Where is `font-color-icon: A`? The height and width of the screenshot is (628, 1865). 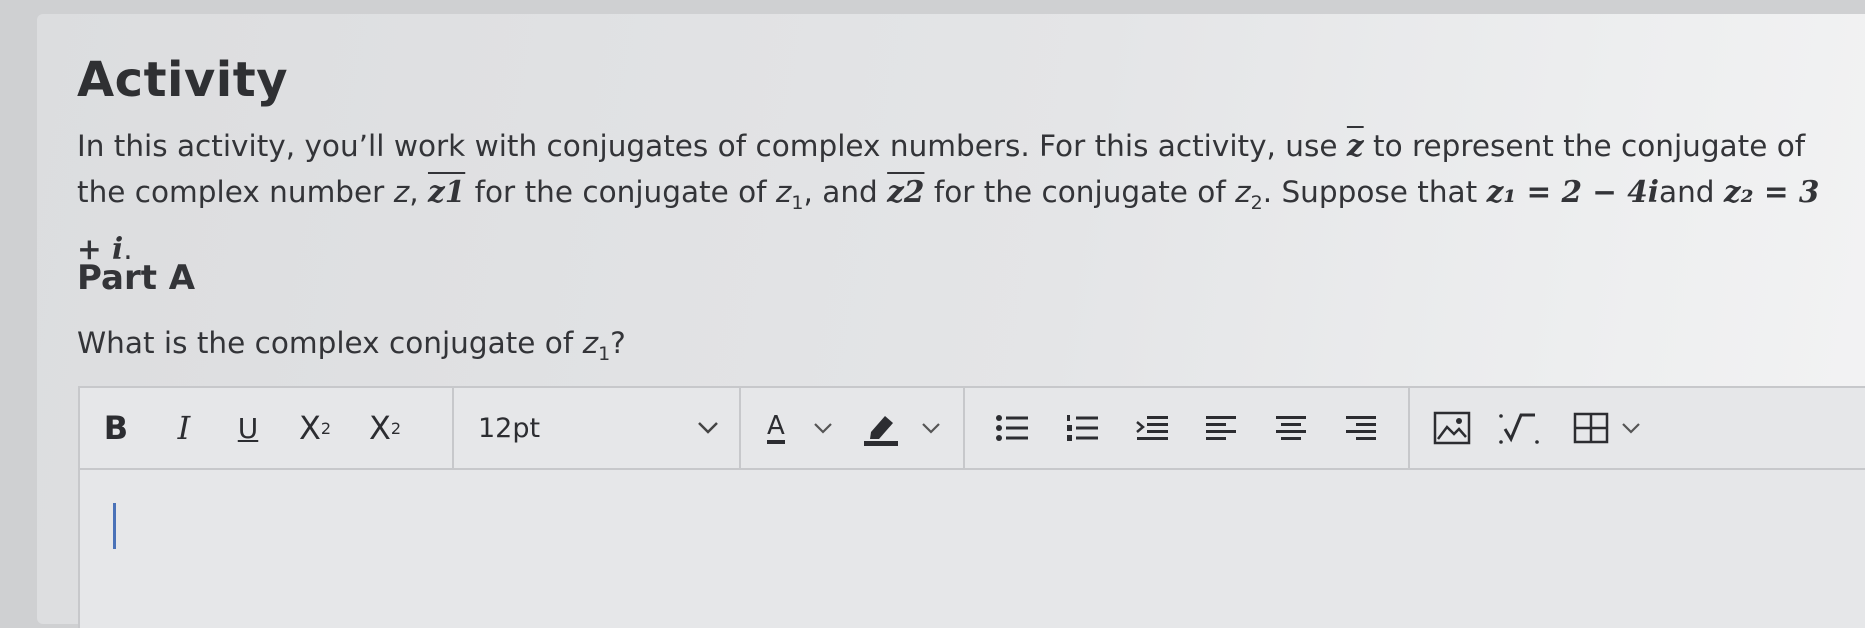 font-color-icon: A is located at coordinates (776, 428).